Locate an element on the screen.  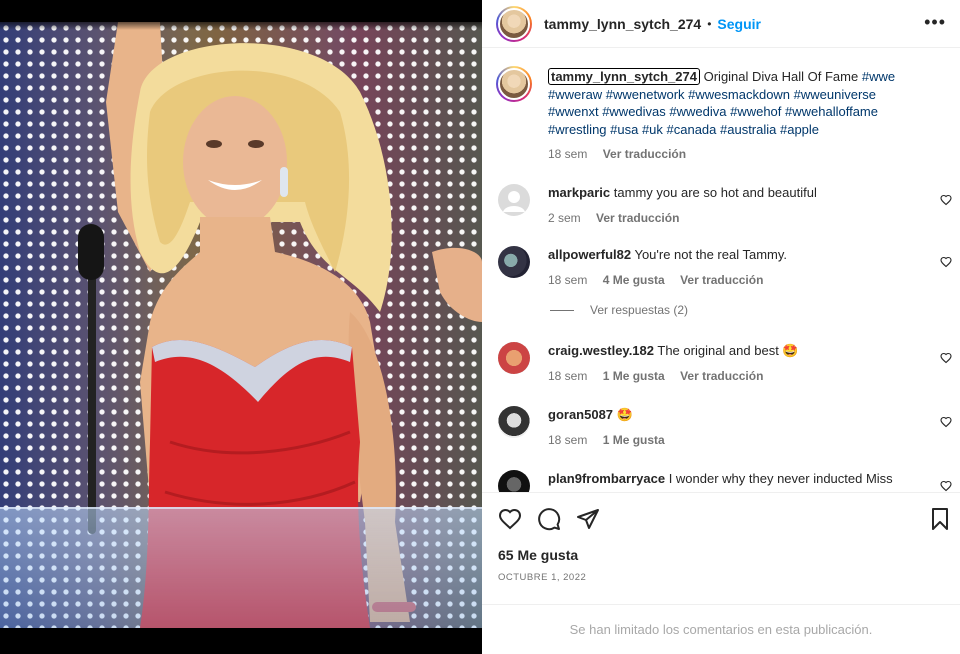
view-replies-button: Ver respuestas (2) is located at coordinates (619, 310).